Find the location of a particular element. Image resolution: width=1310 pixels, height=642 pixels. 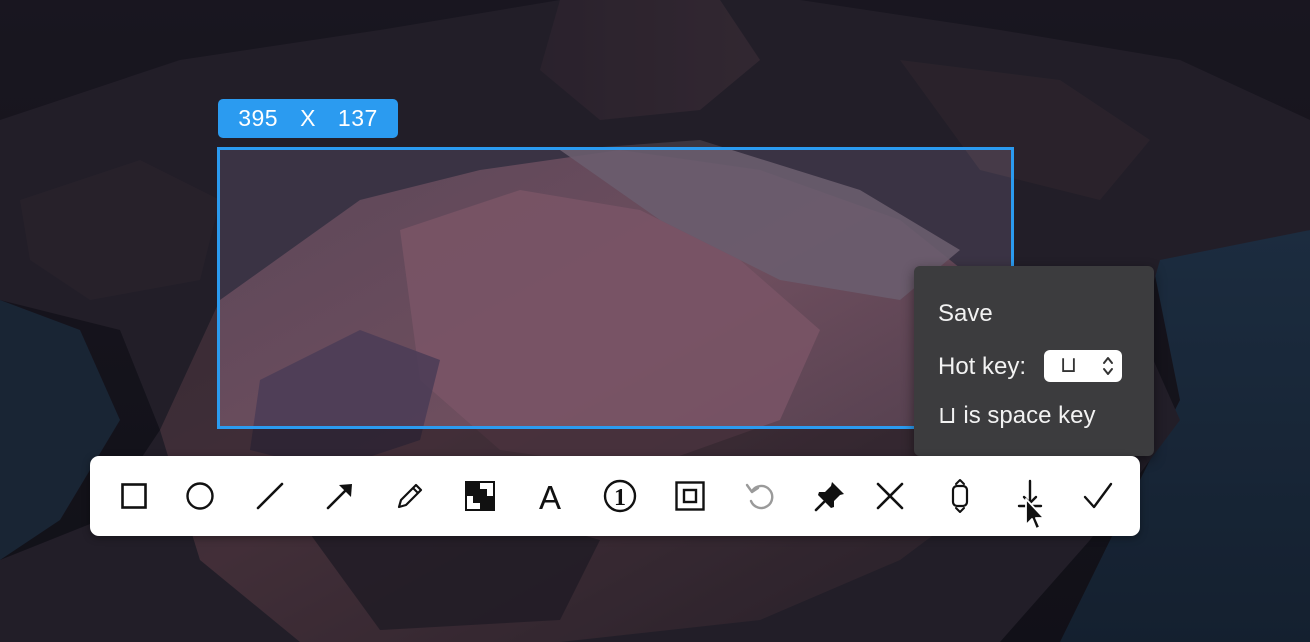

mosaic-tool is located at coordinates (480, 496).